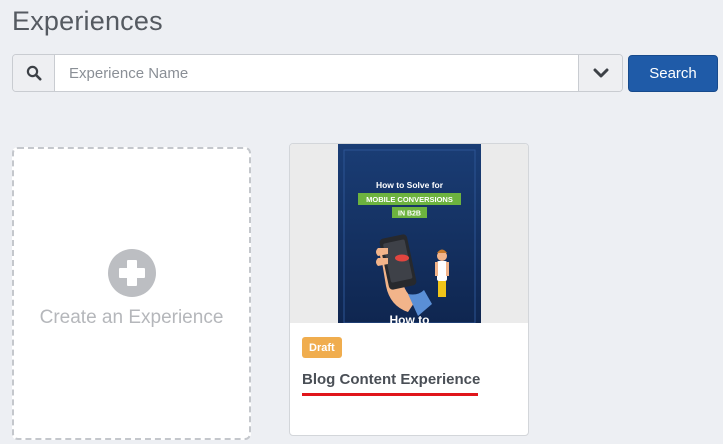 The width and height of the screenshot is (723, 444). What do you see at coordinates (391, 379) in the screenshot?
I see `experience-title: Blog Content Experience` at bounding box center [391, 379].